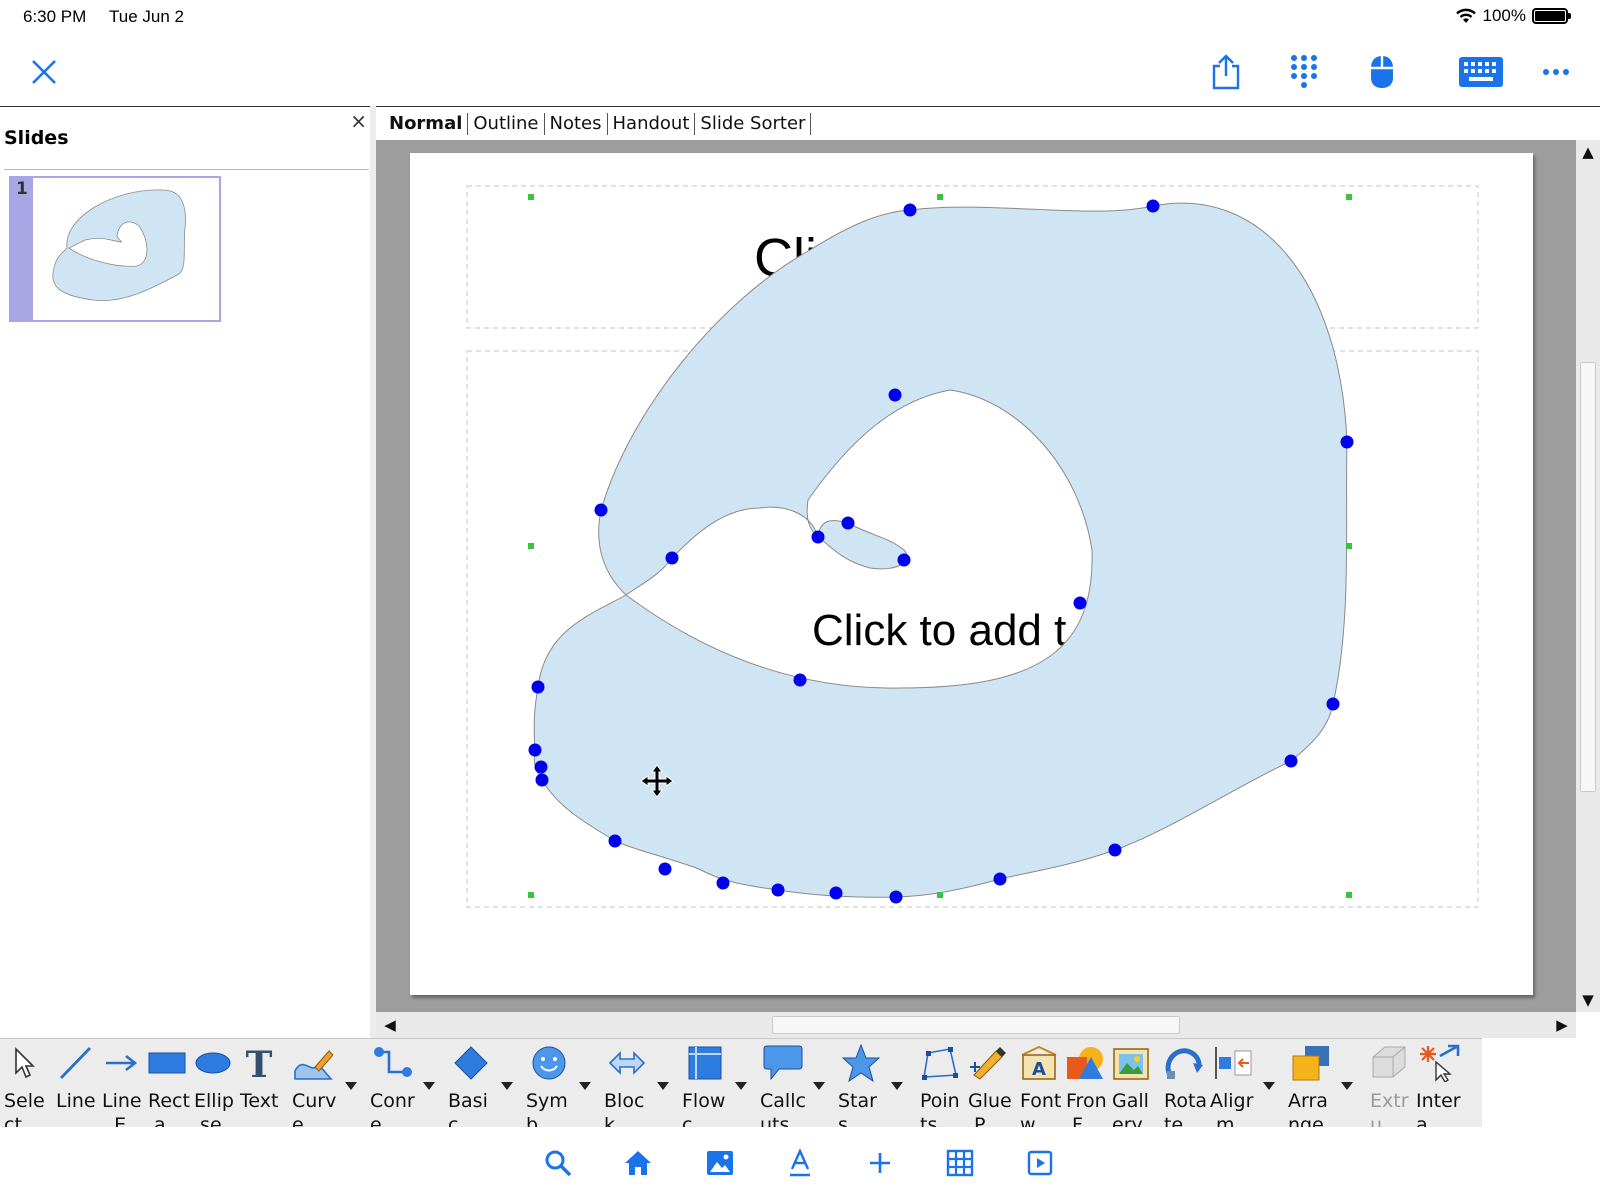 The height and width of the screenshot is (1200, 1600). I want to click on tool-curve: Curv e, so click(313, 1087).